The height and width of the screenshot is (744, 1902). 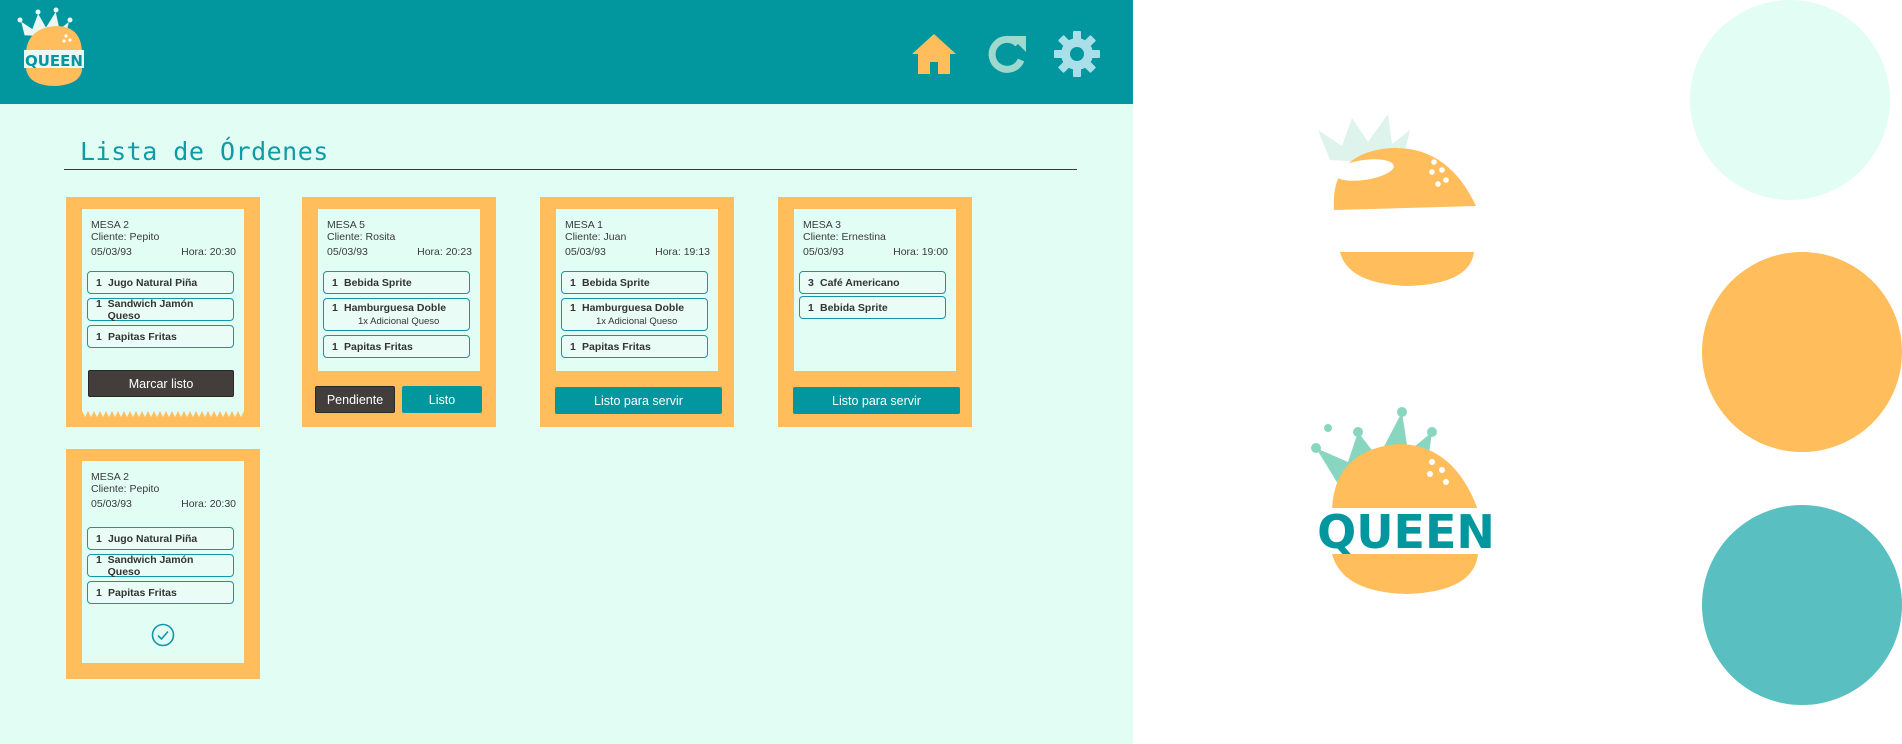 I want to click on pending-button: Pendiente, so click(x=355, y=399).